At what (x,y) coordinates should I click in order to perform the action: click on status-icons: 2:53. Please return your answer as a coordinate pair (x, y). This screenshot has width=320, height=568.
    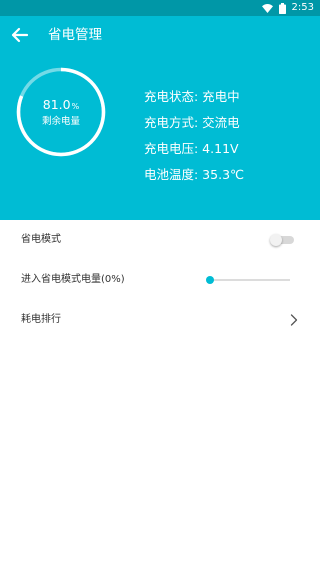
    Looking at the image, I should click on (287, 8).